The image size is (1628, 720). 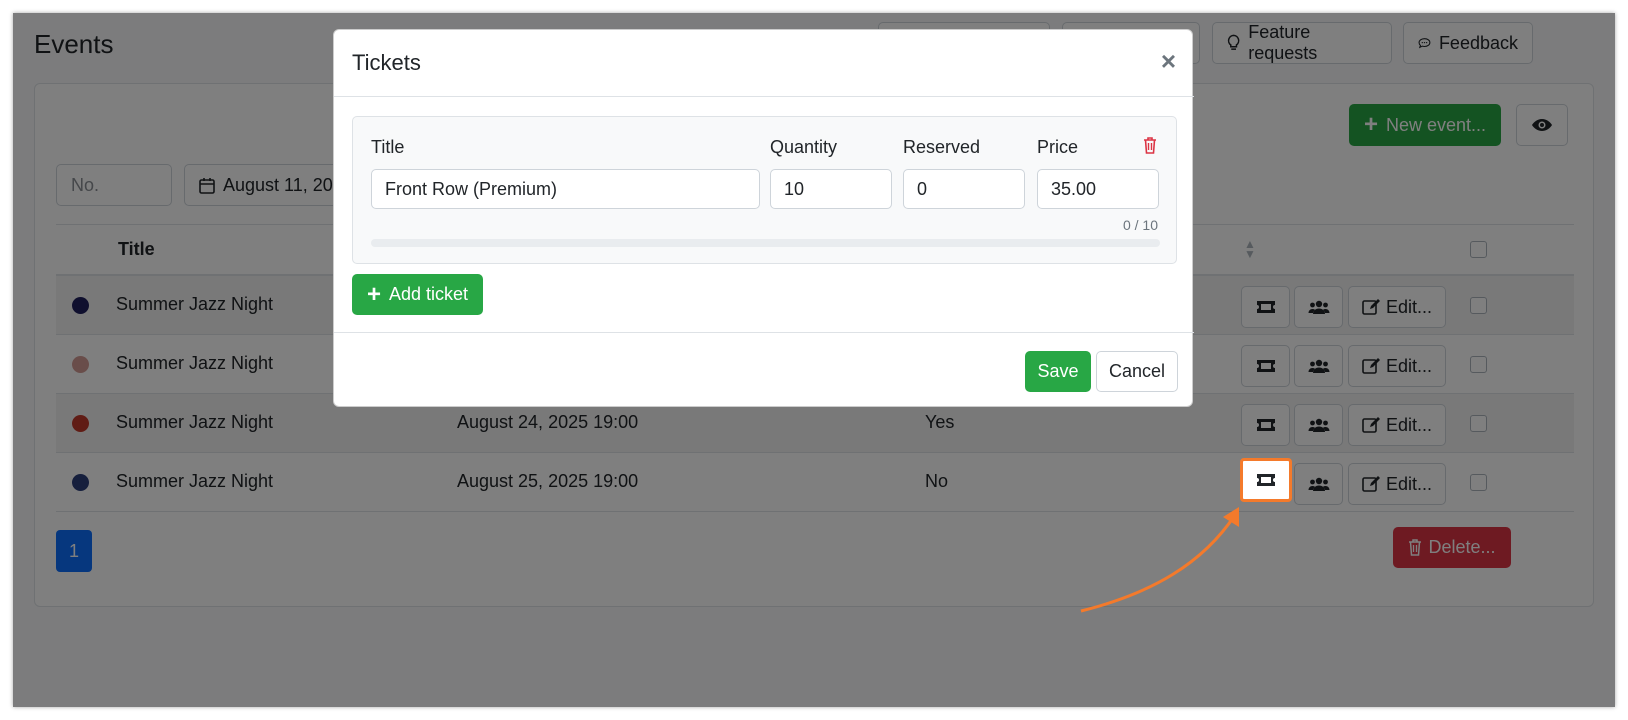 I want to click on callout-arrow, so click(x=1159, y=560).